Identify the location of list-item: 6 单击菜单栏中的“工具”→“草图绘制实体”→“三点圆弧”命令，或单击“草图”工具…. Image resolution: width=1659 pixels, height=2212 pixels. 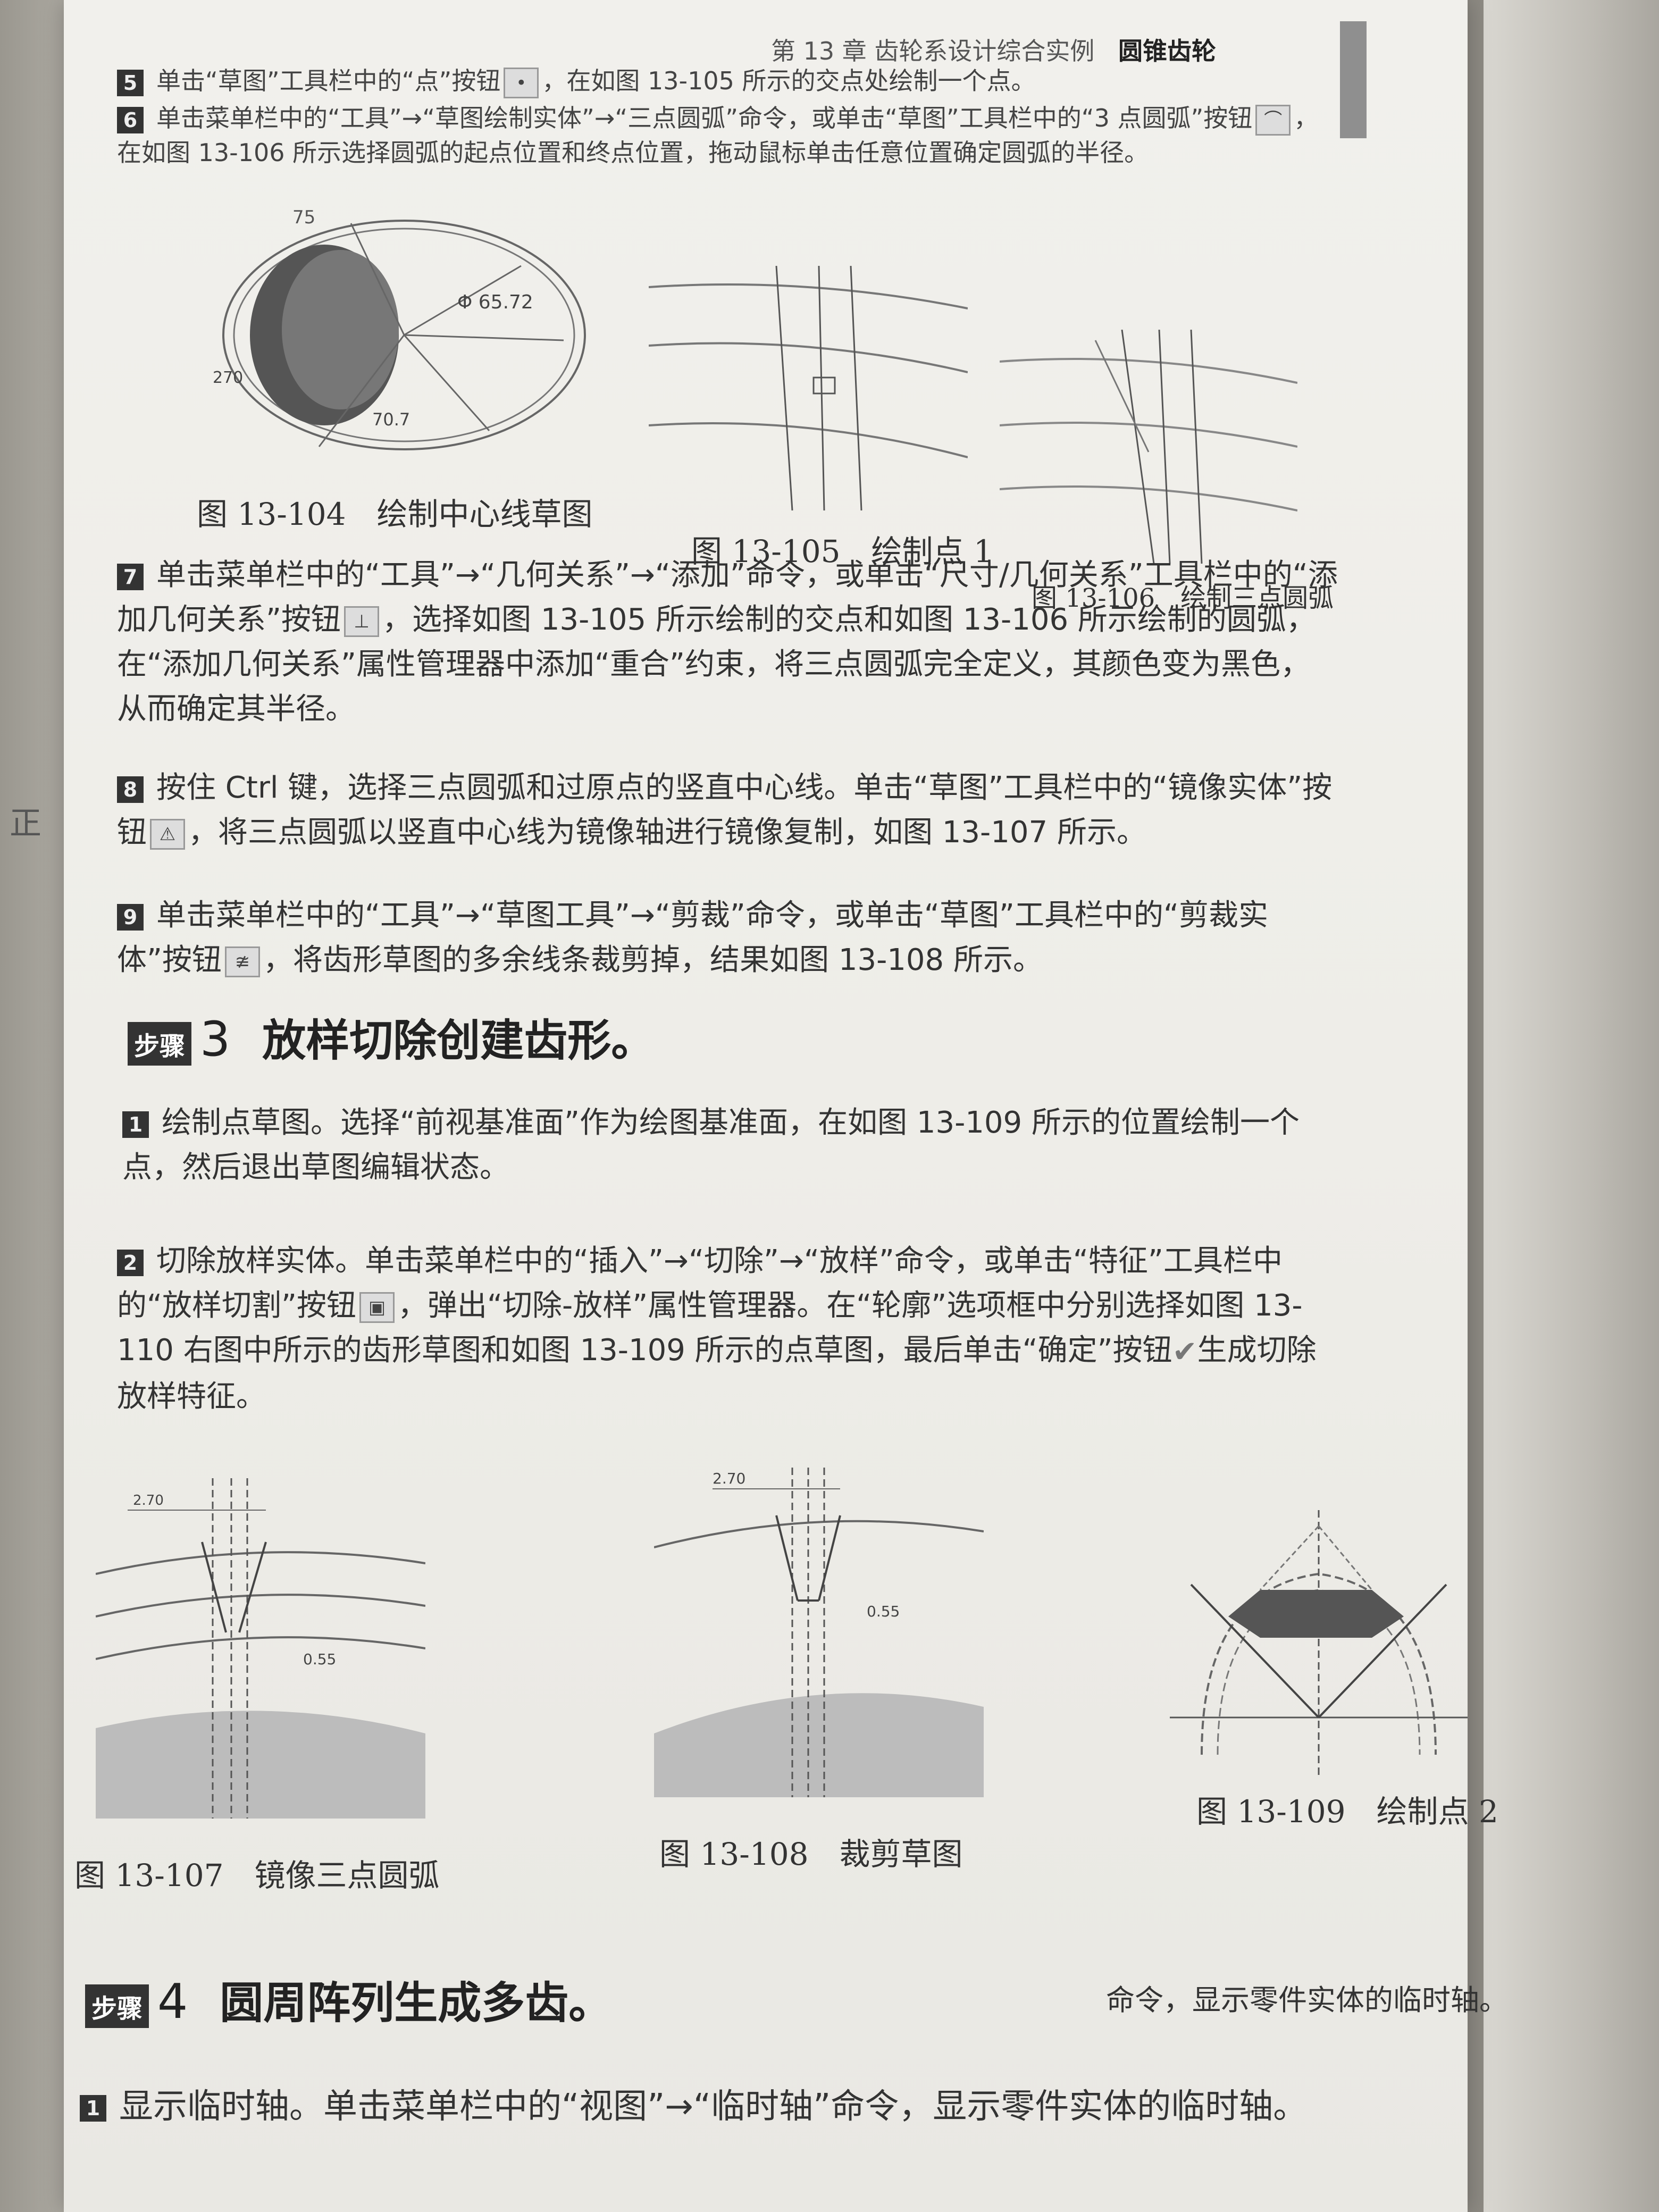
(718, 135).